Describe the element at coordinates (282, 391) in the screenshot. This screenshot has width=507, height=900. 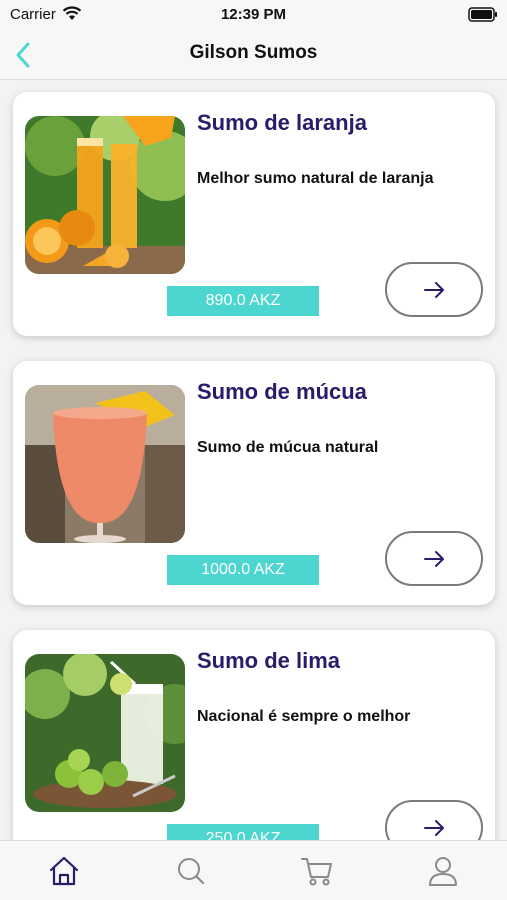
I see `product-title: Sumo de múcua` at that location.